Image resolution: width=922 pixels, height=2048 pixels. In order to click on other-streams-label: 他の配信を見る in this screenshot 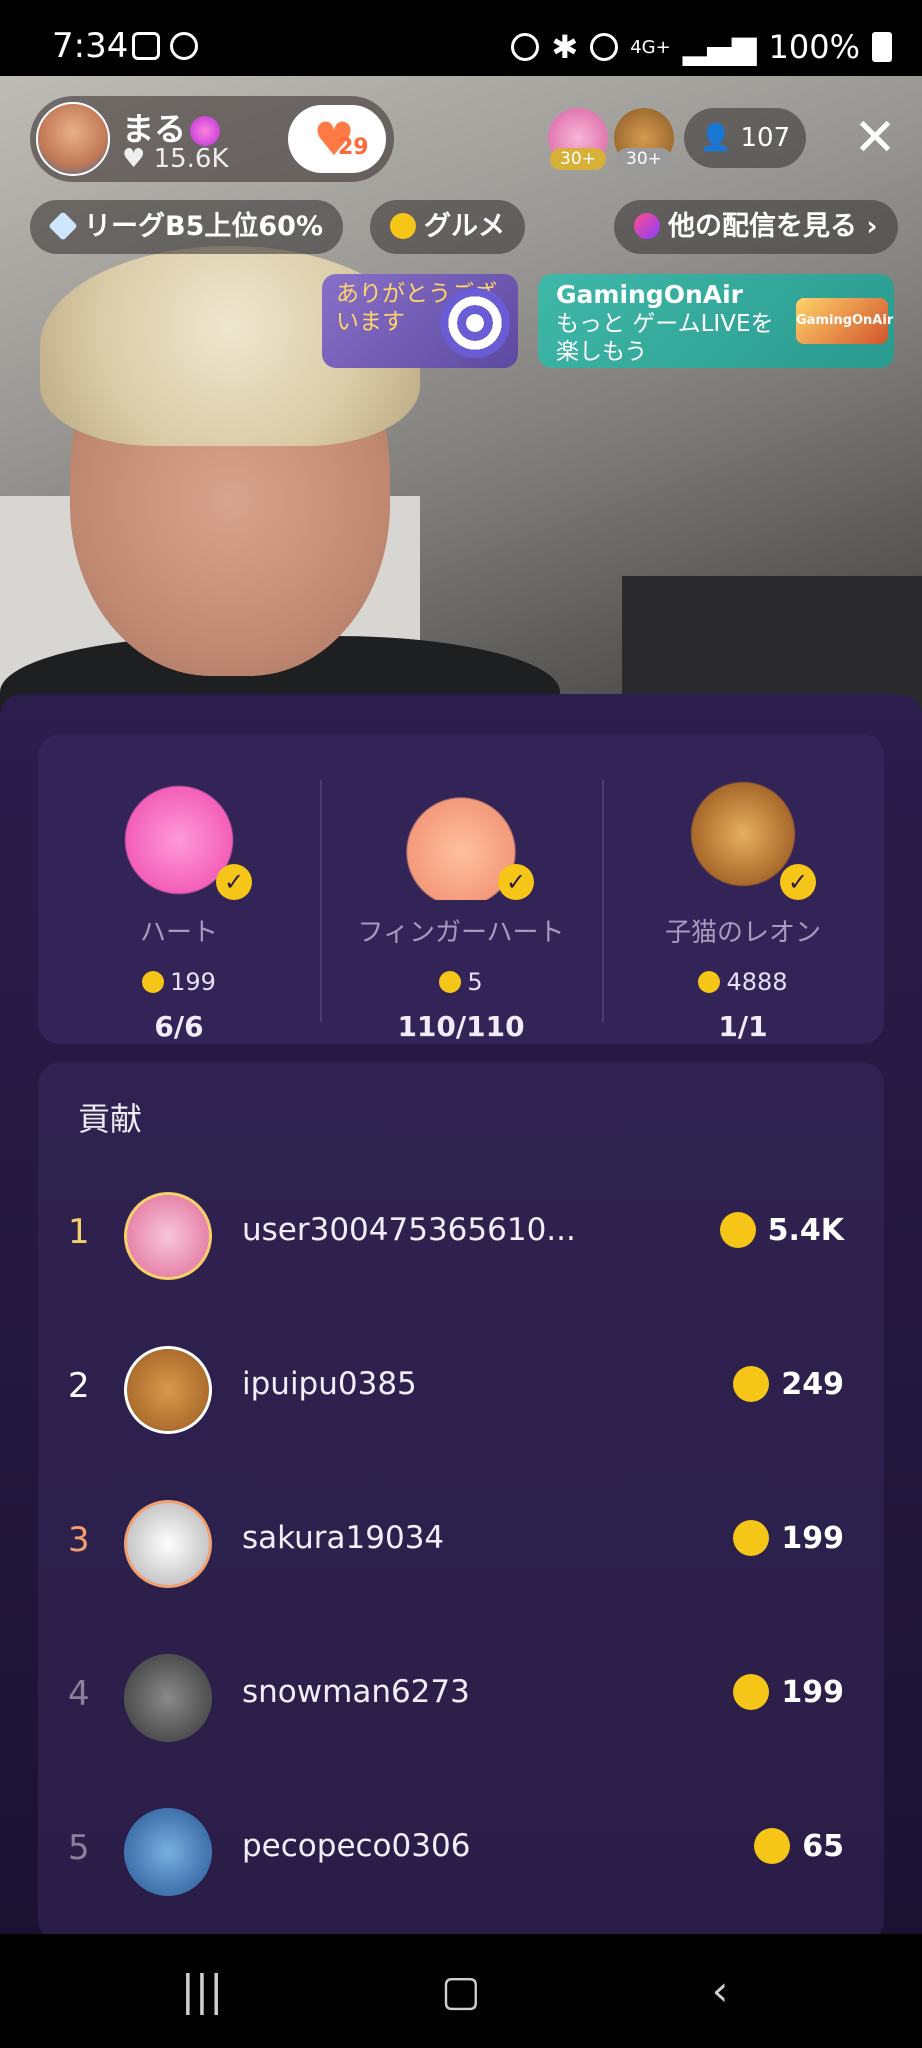, I will do `click(762, 226)`.